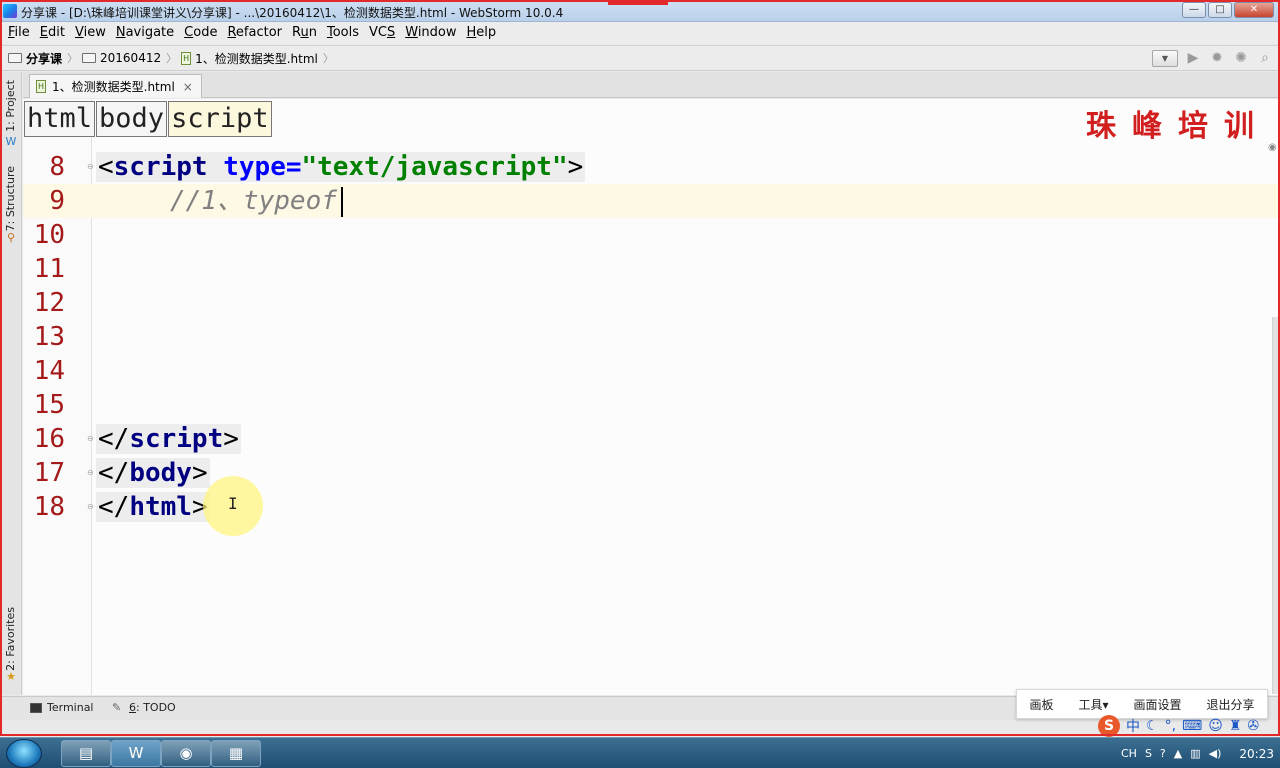  What do you see at coordinates (186, 753) in the screenshot?
I see `chrome-icon: ◉` at bounding box center [186, 753].